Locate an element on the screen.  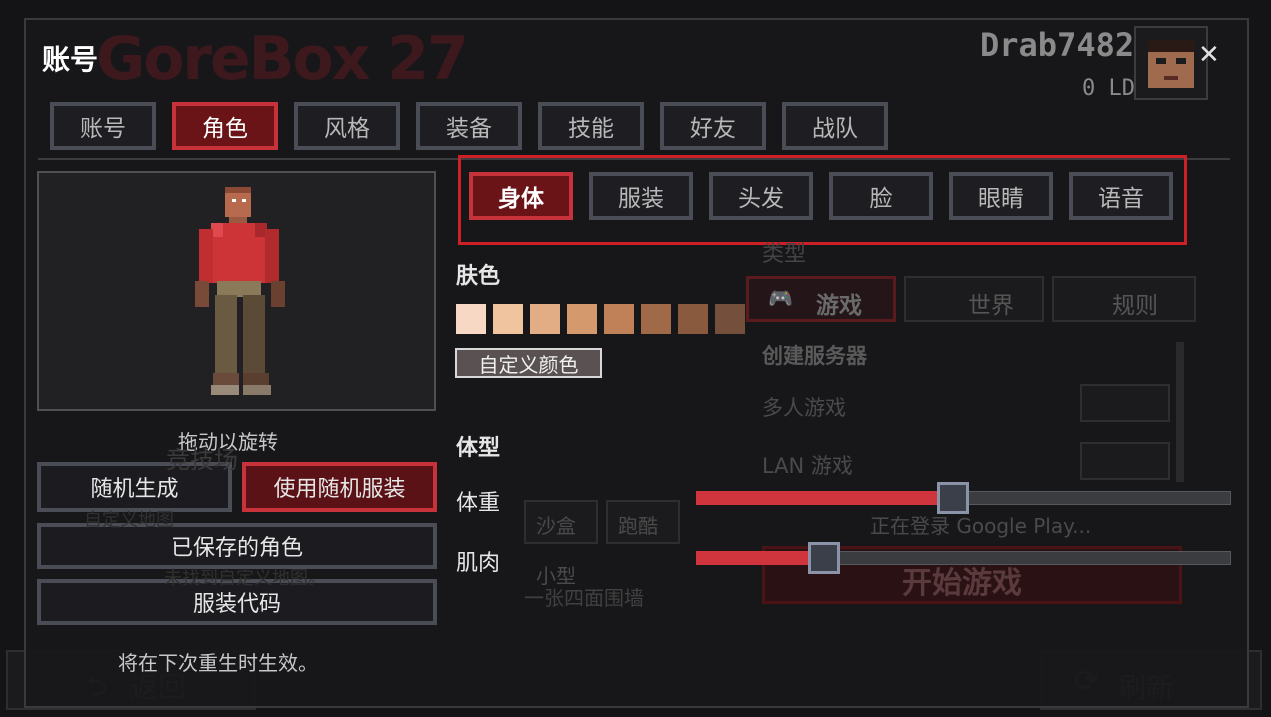
button-label: 已保存的角色 is located at coordinates (236, 548).